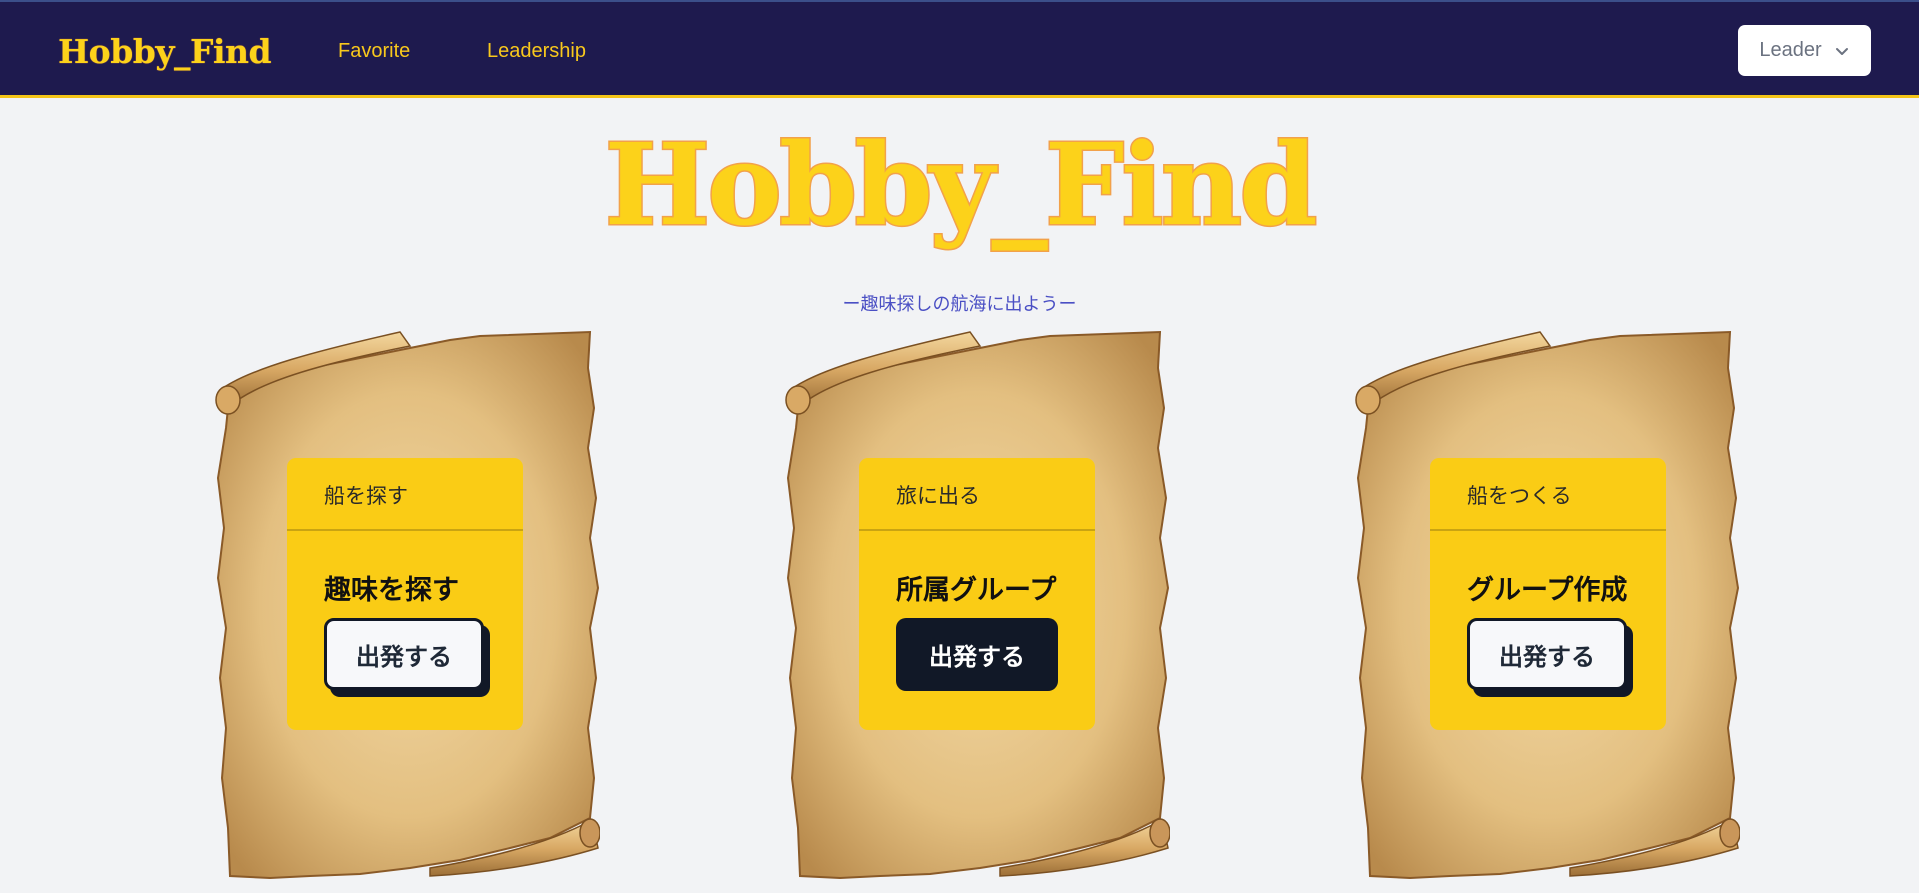  What do you see at coordinates (165, 51) in the screenshot?
I see `nav-logo: Hobby_Find` at bounding box center [165, 51].